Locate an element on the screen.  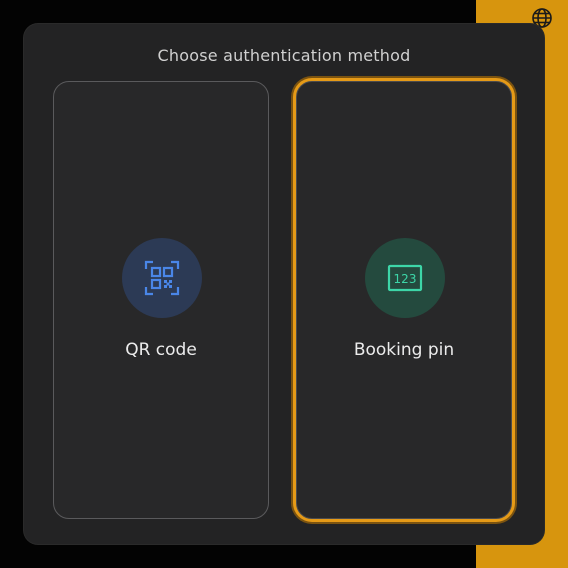
modal-title: Choose authentication method is located at coordinates (284, 55).